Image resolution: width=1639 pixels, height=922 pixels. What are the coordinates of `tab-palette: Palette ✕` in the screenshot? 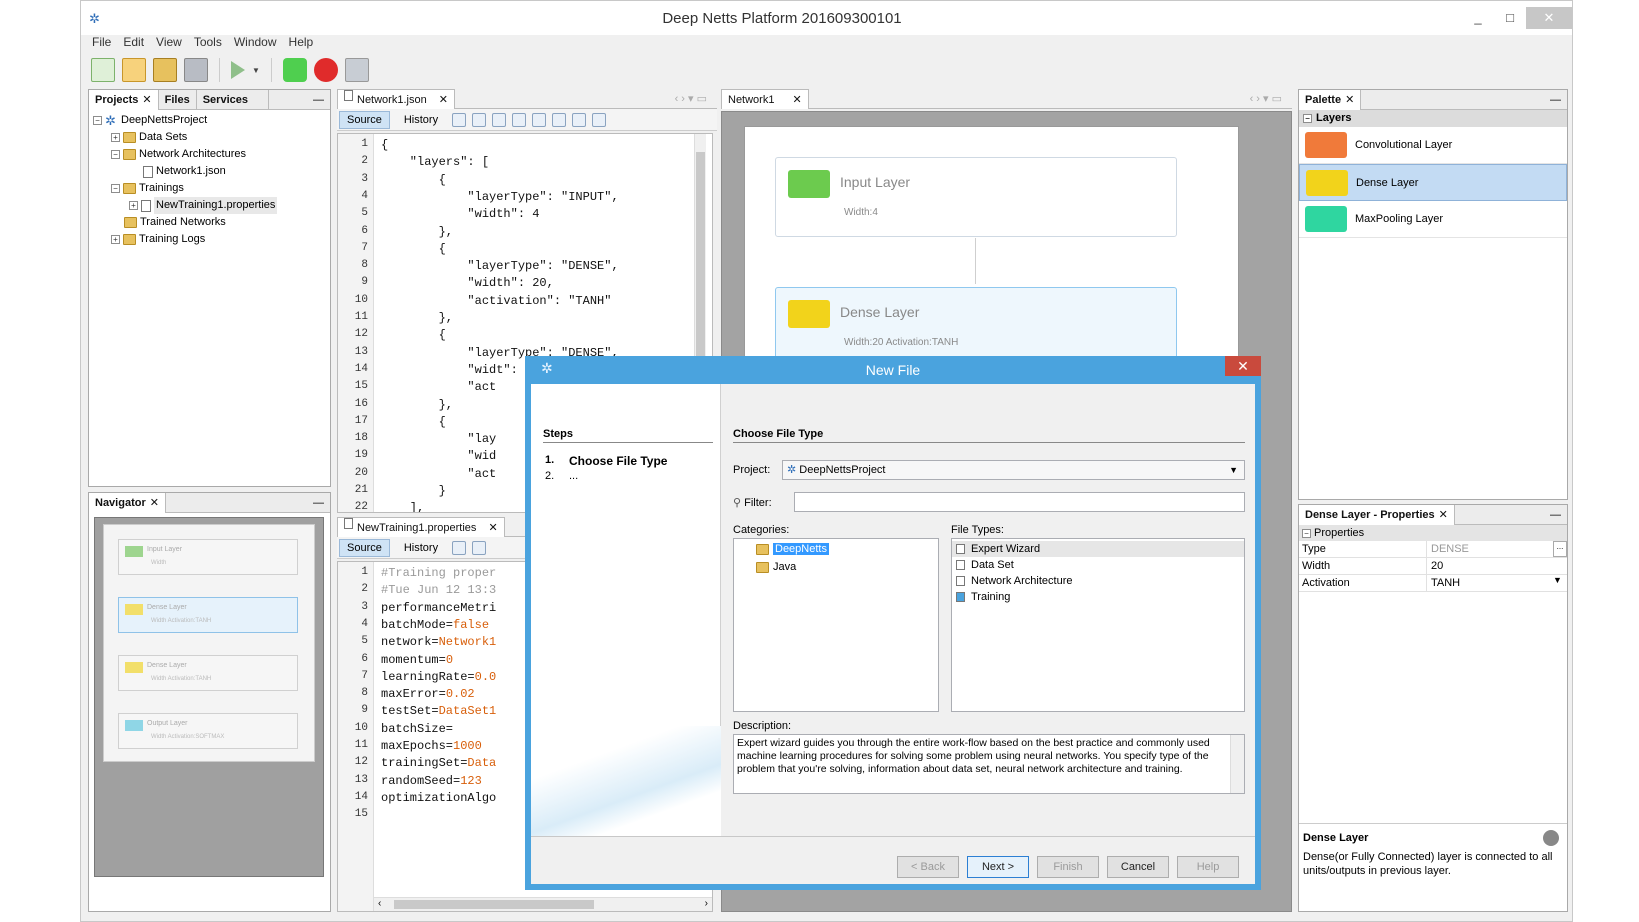 It's located at (1330, 99).